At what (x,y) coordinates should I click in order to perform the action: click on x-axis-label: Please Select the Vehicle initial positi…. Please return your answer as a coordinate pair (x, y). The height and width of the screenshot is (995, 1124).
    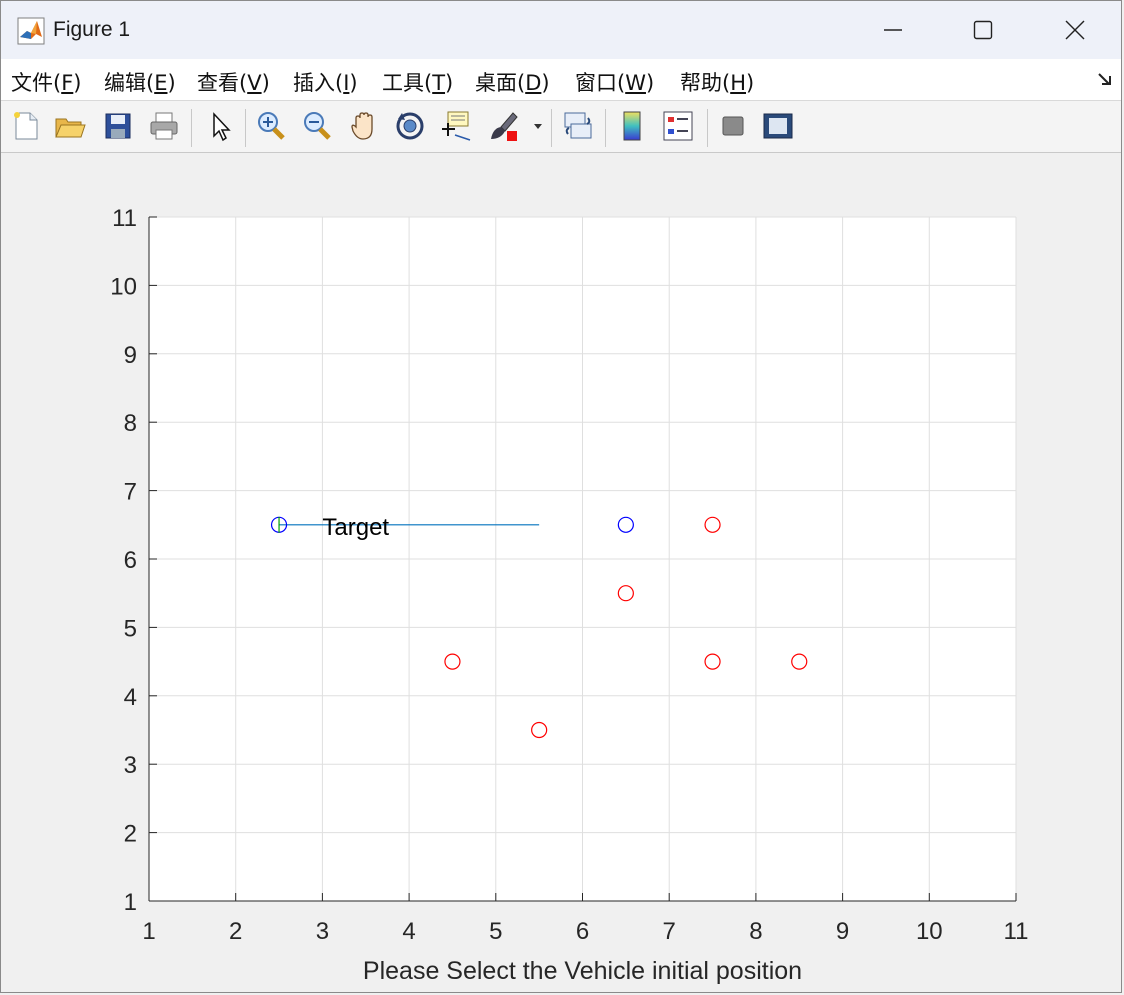
    Looking at the image, I should click on (582, 971).